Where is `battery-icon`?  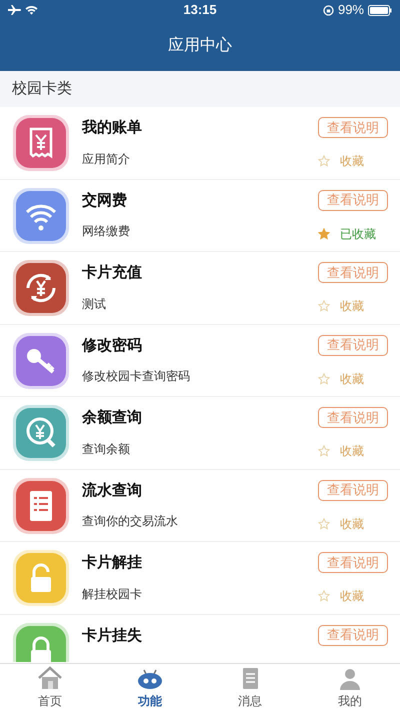 battery-icon is located at coordinates (380, 10).